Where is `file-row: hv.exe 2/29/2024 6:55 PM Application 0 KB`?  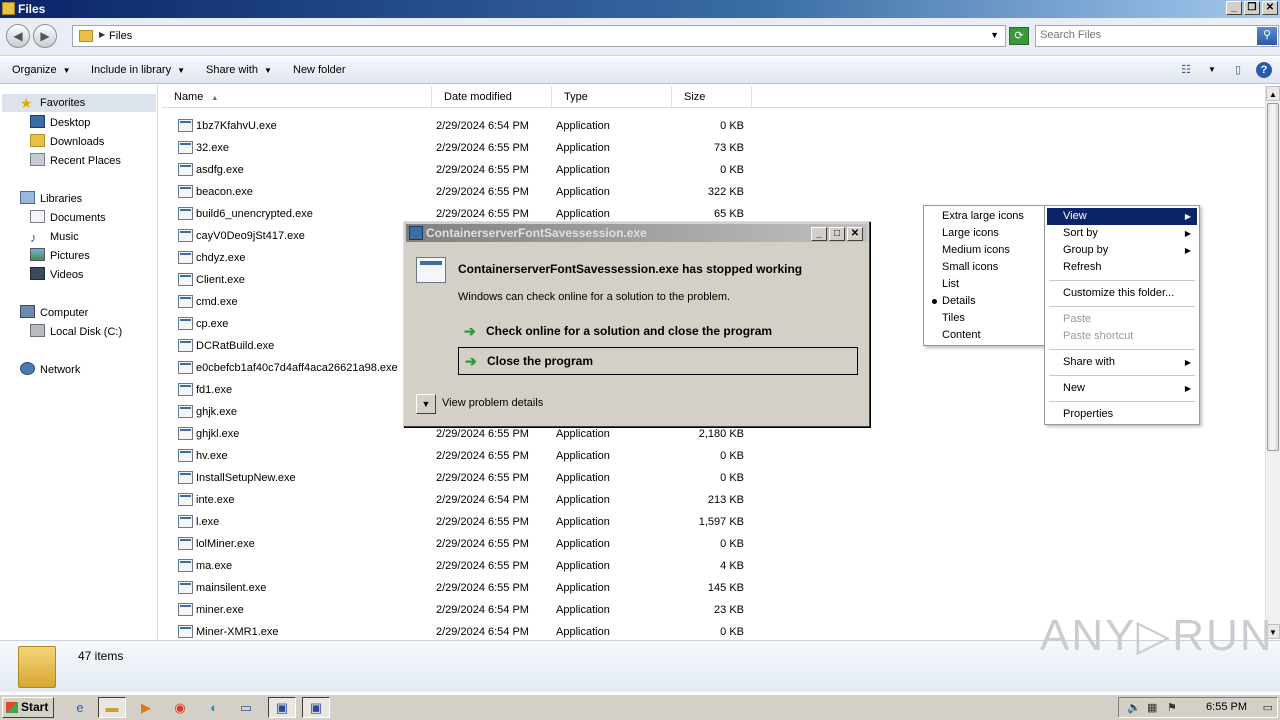
file-row: hv.exe 2/29/2024 6:55 PM Application 0 KB is located at coordinates (462, 456).